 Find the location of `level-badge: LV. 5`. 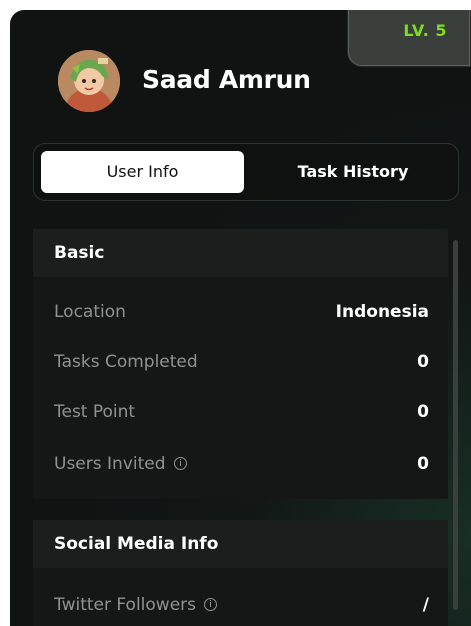

level-badge: LV. 5 is located at coordinates (409, 38).